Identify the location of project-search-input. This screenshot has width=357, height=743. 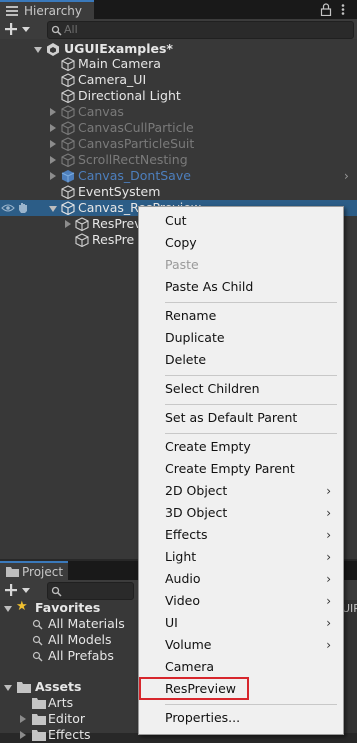
(90, 591).